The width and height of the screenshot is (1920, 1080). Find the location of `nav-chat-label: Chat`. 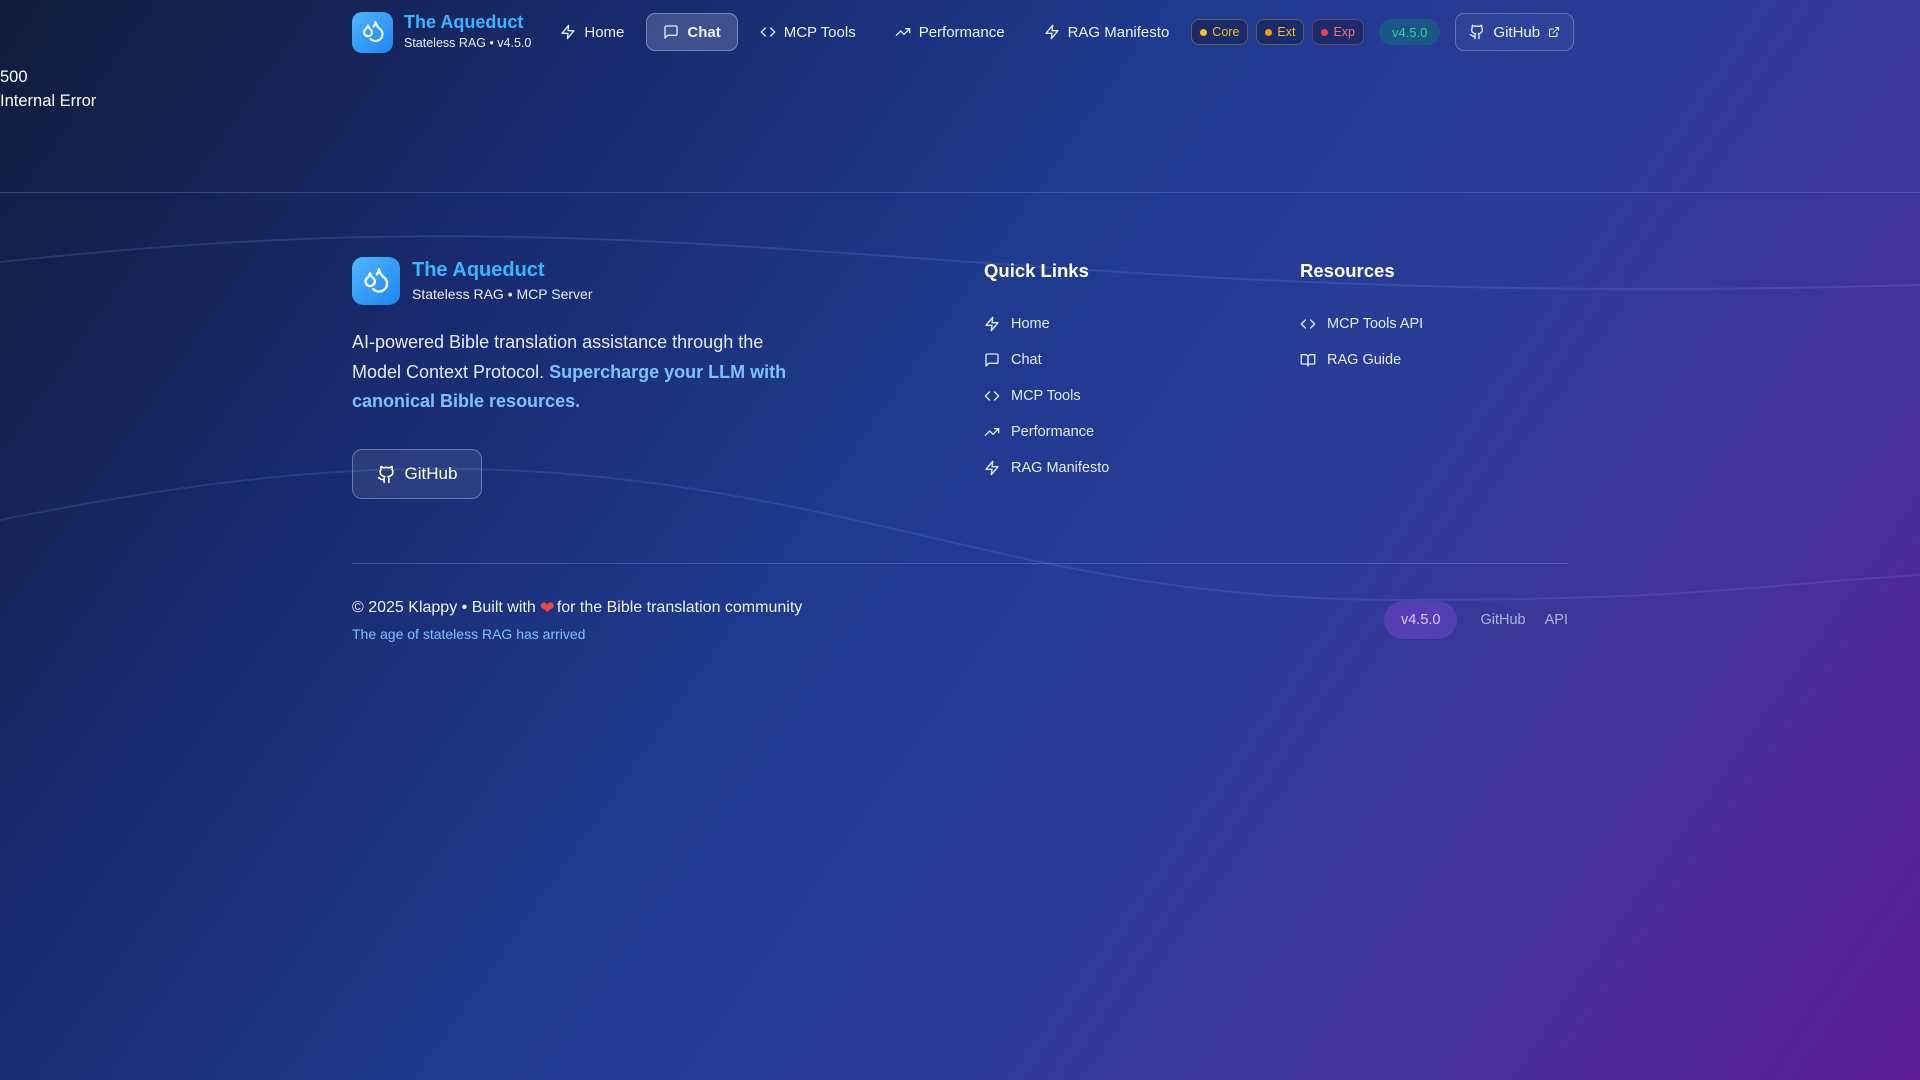

nav-chat-label: Chat is located at coordinates (704, 32).